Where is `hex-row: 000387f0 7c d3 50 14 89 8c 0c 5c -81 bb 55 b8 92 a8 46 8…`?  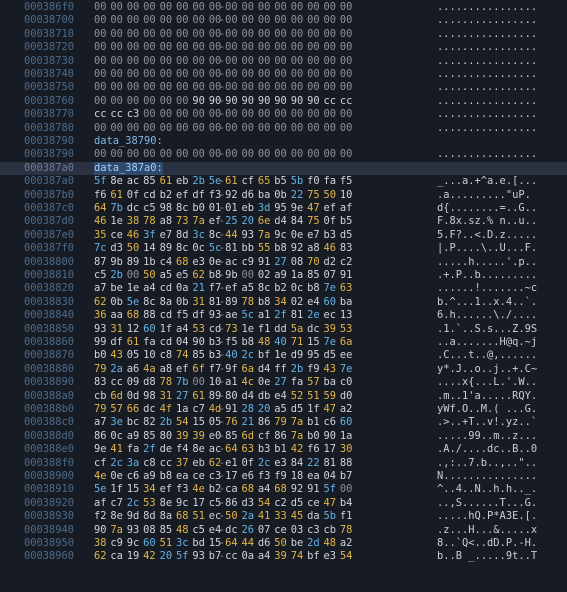 hex-row: 000387f0 7c d3 50 14 89 8c 0c 5c -81 bb 55 b8 92 a8 46 8… is located at coordinates (283, 248).